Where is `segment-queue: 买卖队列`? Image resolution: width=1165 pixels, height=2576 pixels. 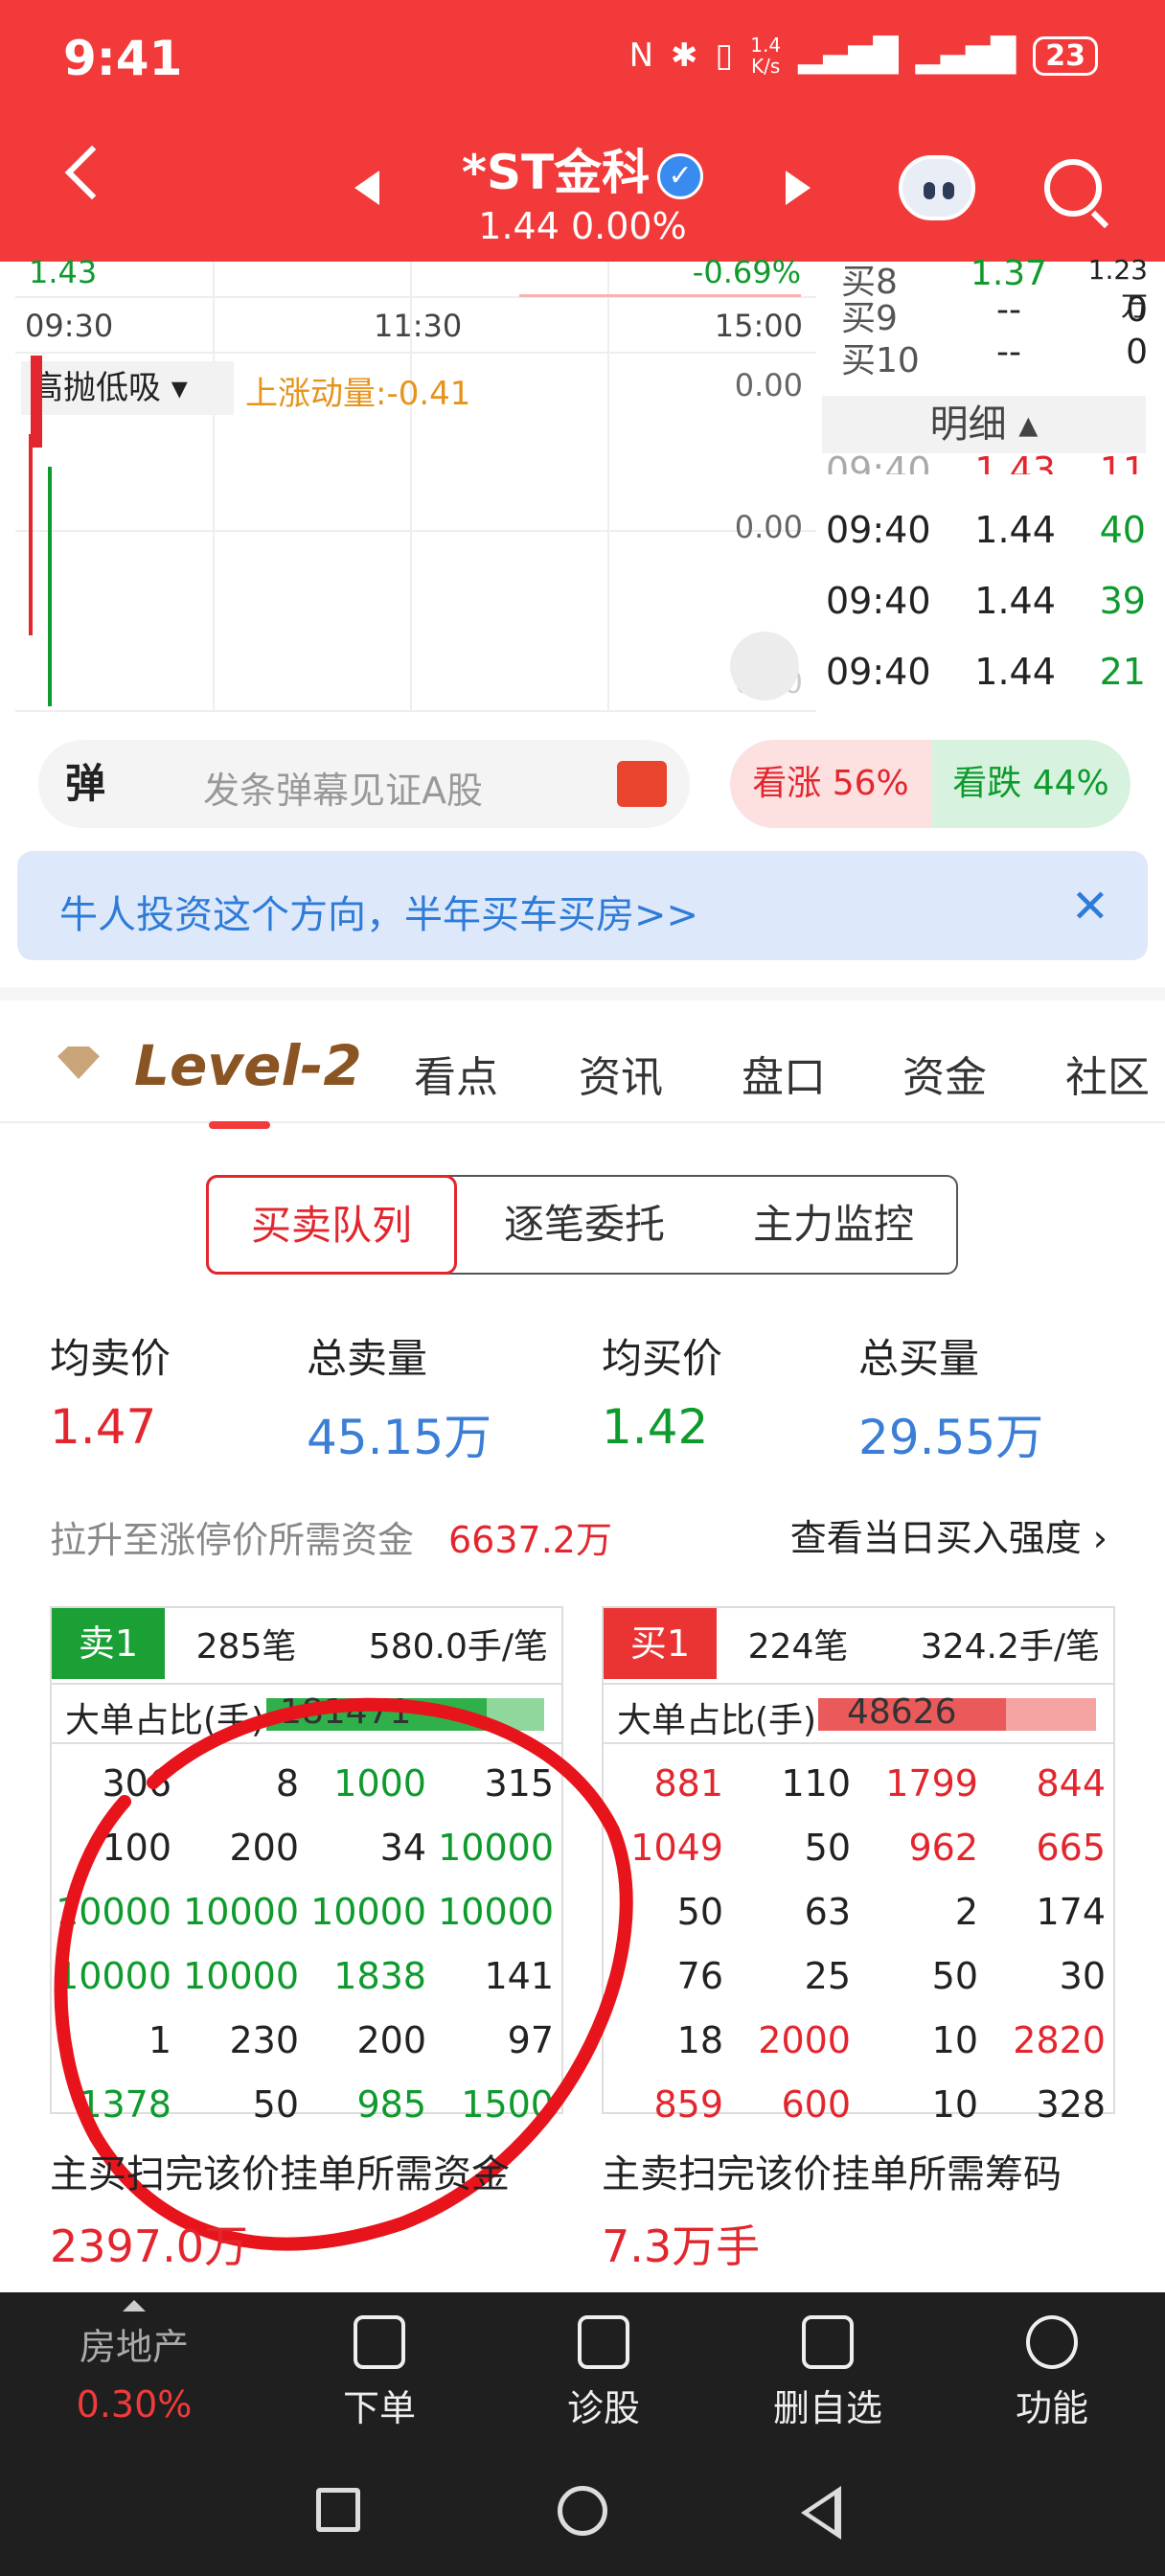 segment-queue: 买卖队列 is located at coordinates (332, 1225).